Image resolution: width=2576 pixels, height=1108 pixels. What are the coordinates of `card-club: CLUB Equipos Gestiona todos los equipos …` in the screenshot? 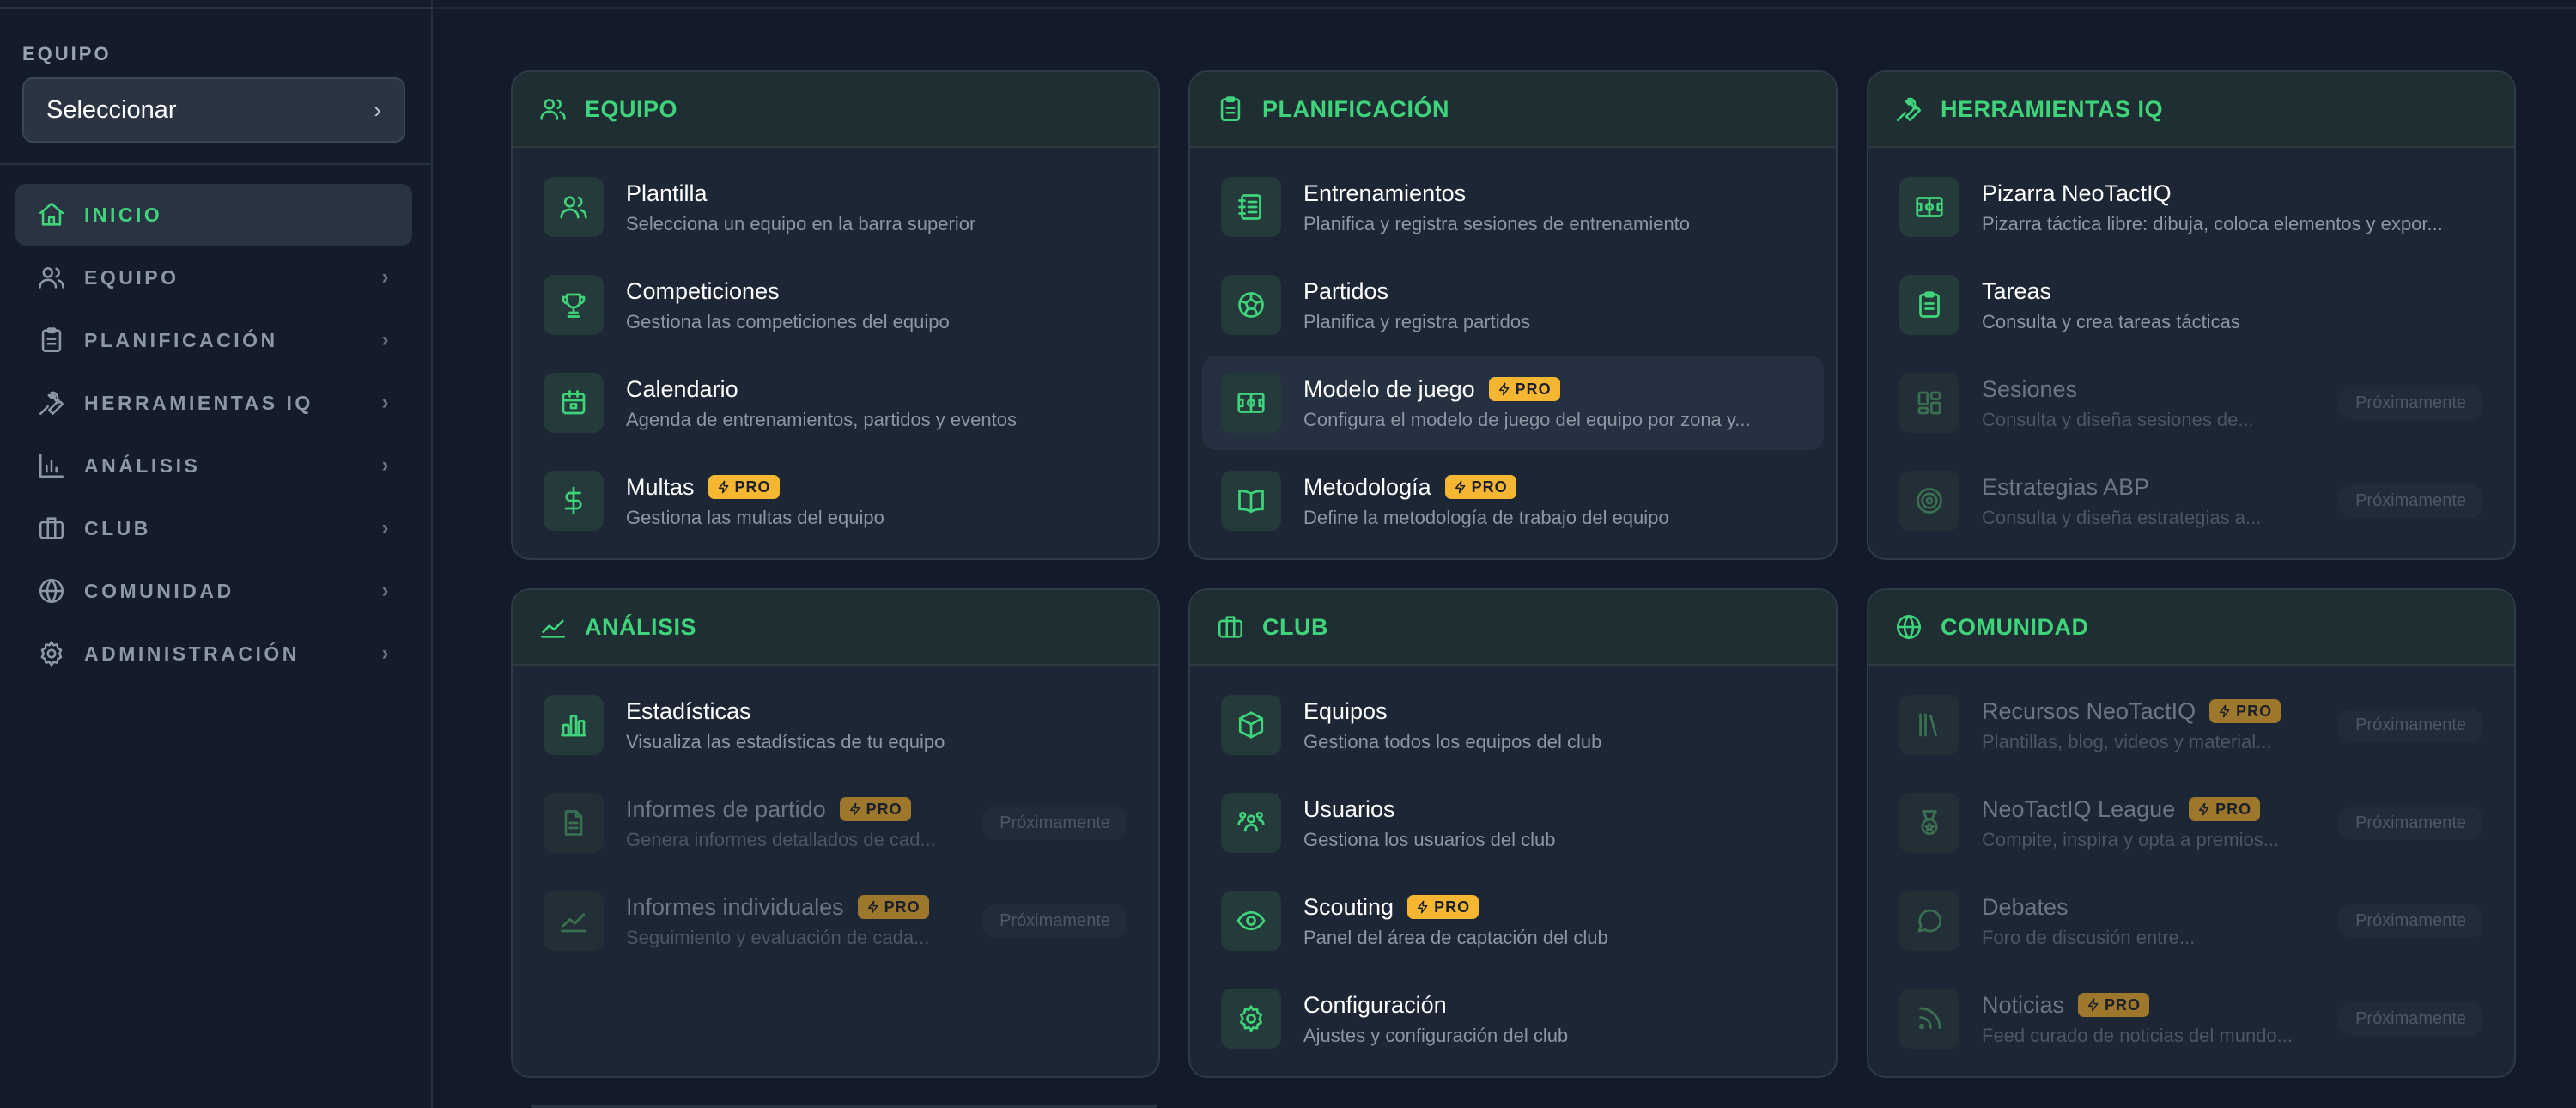 It's located at (1513, 833).